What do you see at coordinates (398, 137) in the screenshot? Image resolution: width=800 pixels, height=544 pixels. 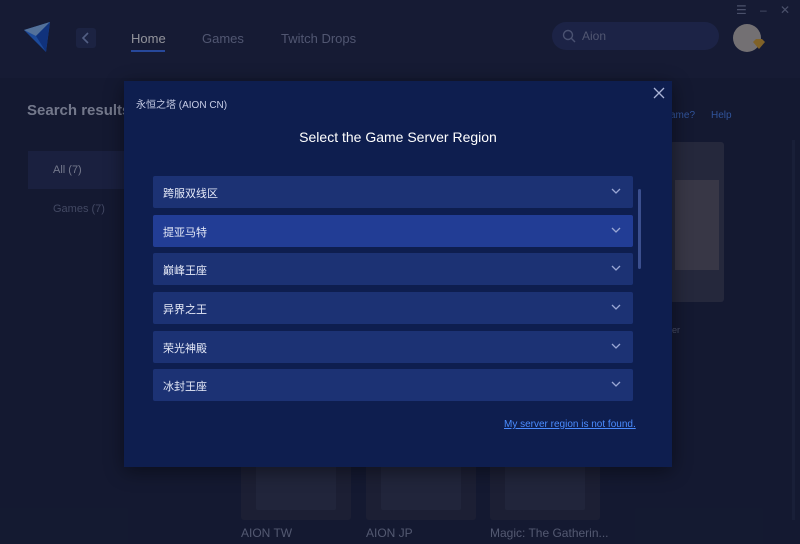 I see `dialog-title: Select the Game Server Region` at bounding box center [398, 137].